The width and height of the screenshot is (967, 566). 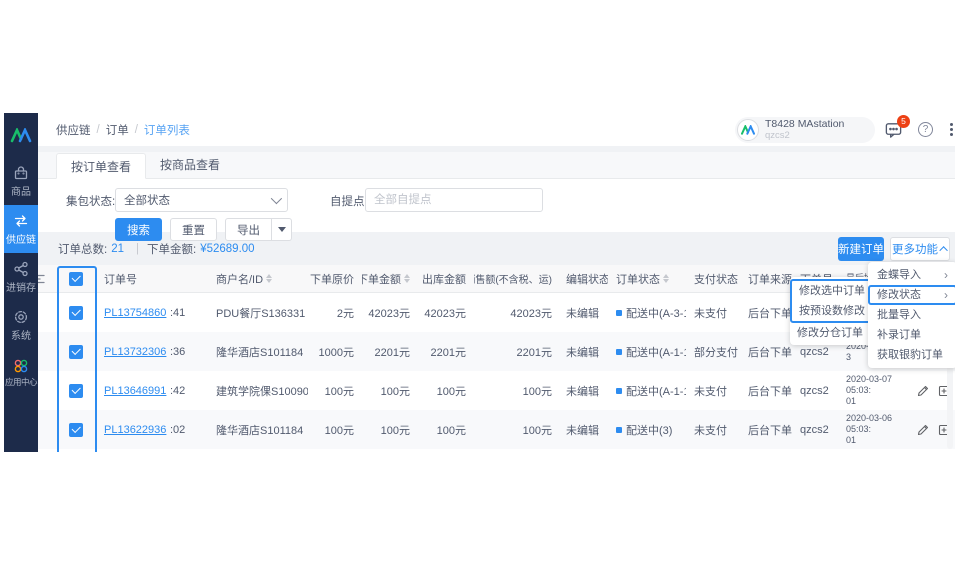 What do you see at coordinates (227, 248) in the screenshot?
I see `order-amount-value: ¥52689.00` at bounding box center [227, 248].